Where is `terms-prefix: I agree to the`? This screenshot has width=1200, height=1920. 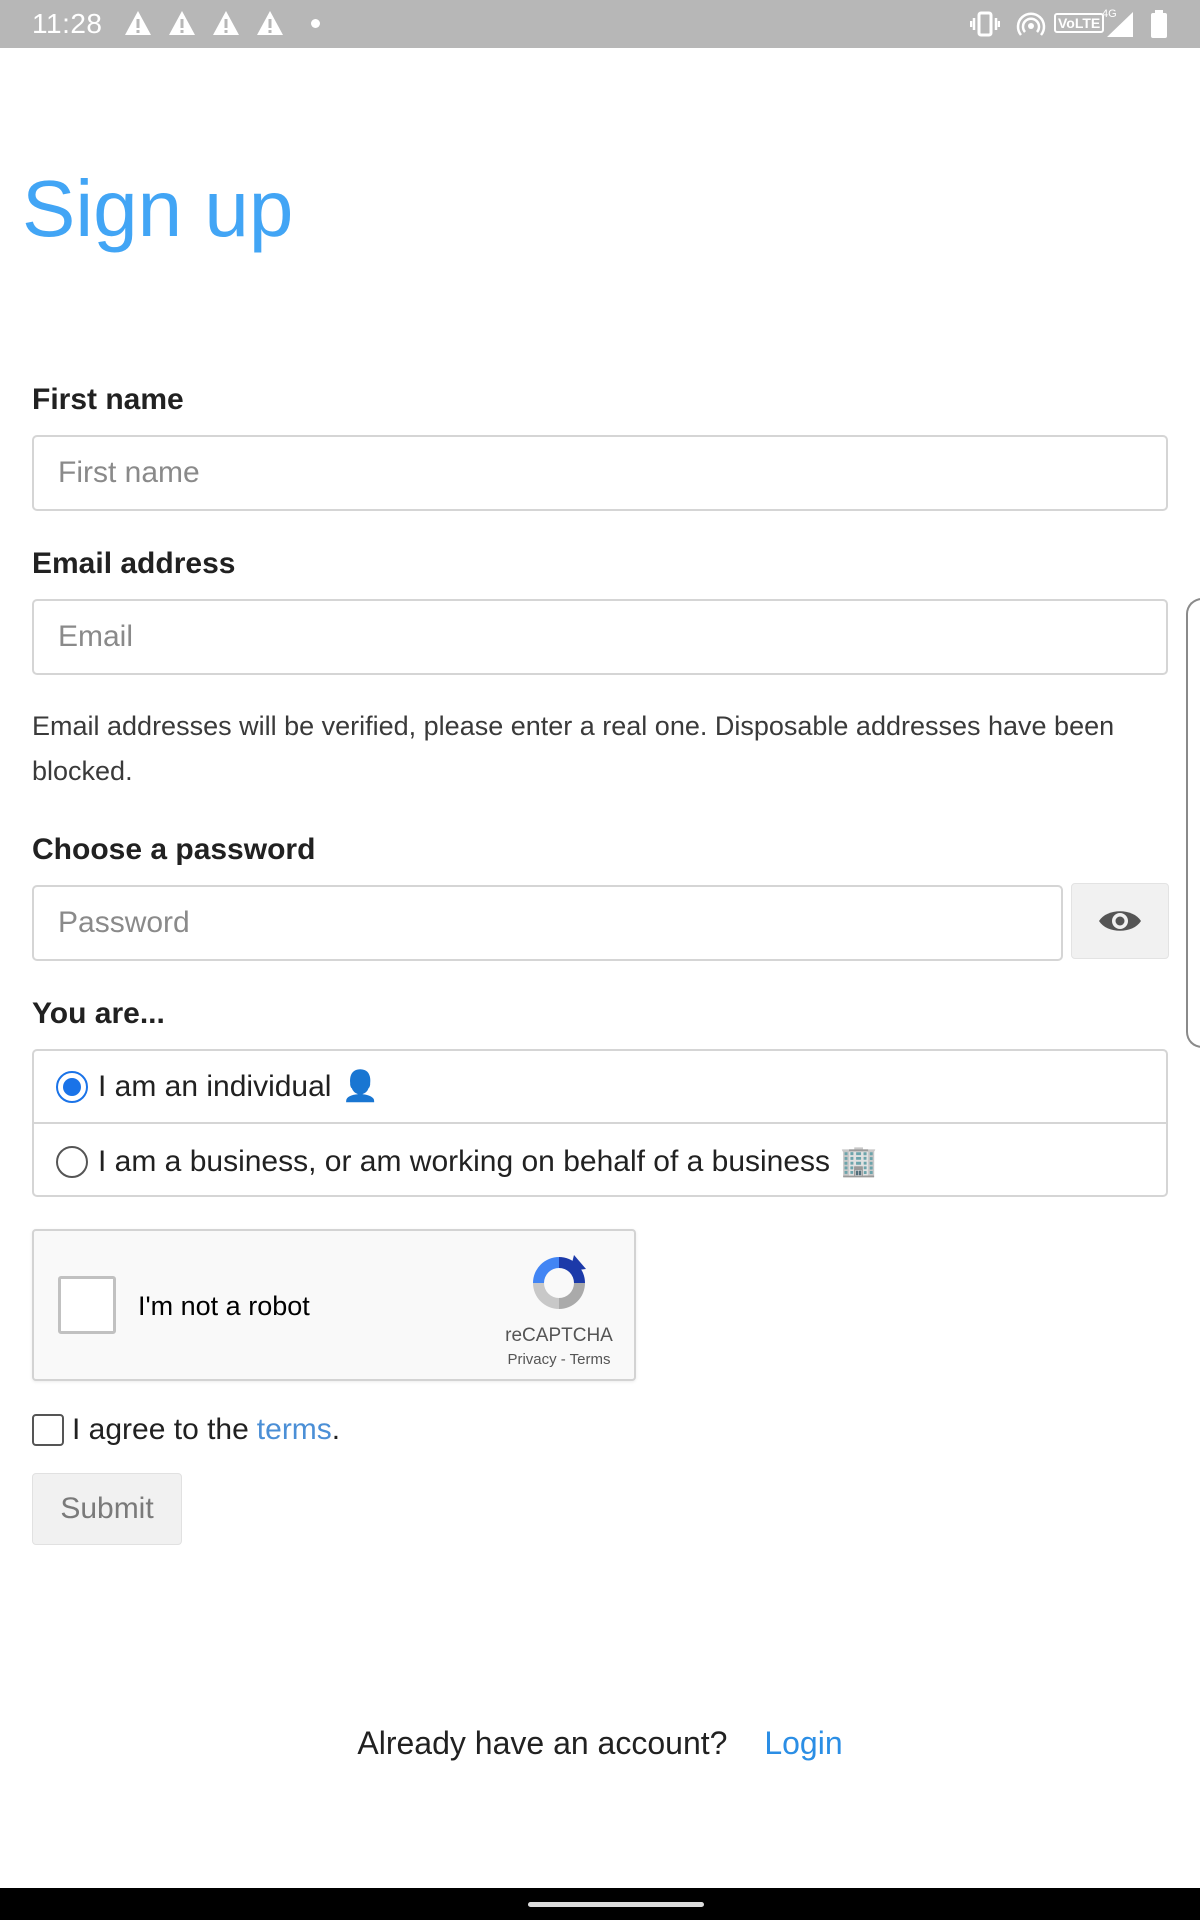 terms-prefix: I agree to the is located at coordinates (160, 1429).